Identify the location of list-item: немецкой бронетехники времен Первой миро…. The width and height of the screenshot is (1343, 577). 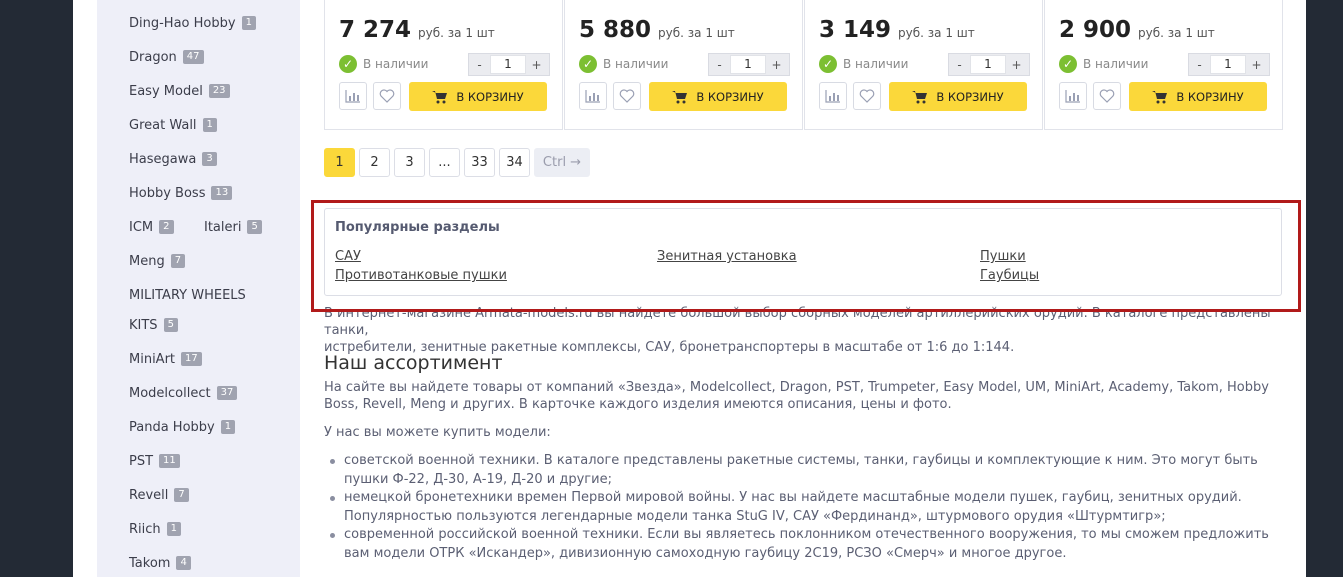
(806, 507).